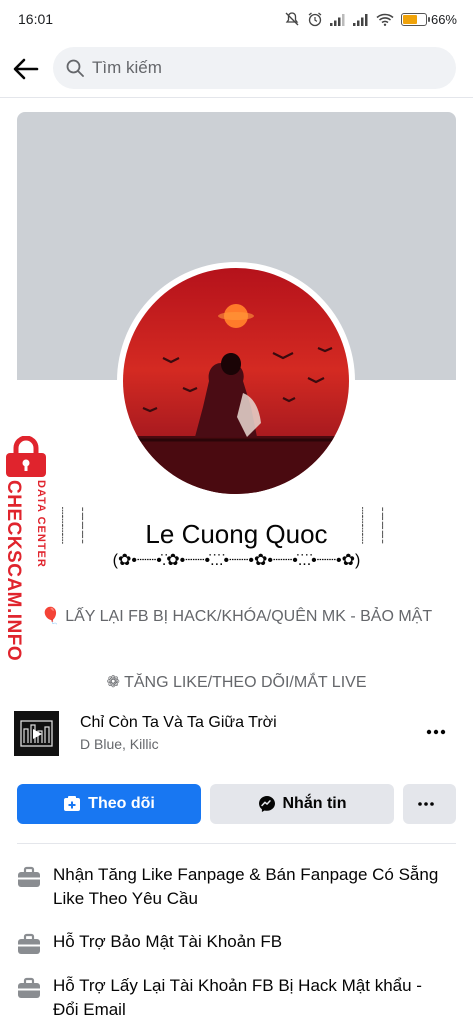 Image resolution: width=473 pixels, height=1024 pixels. Describe the element at coordinates (75, 68) in the screenshot. I see `search-icon` at that location.